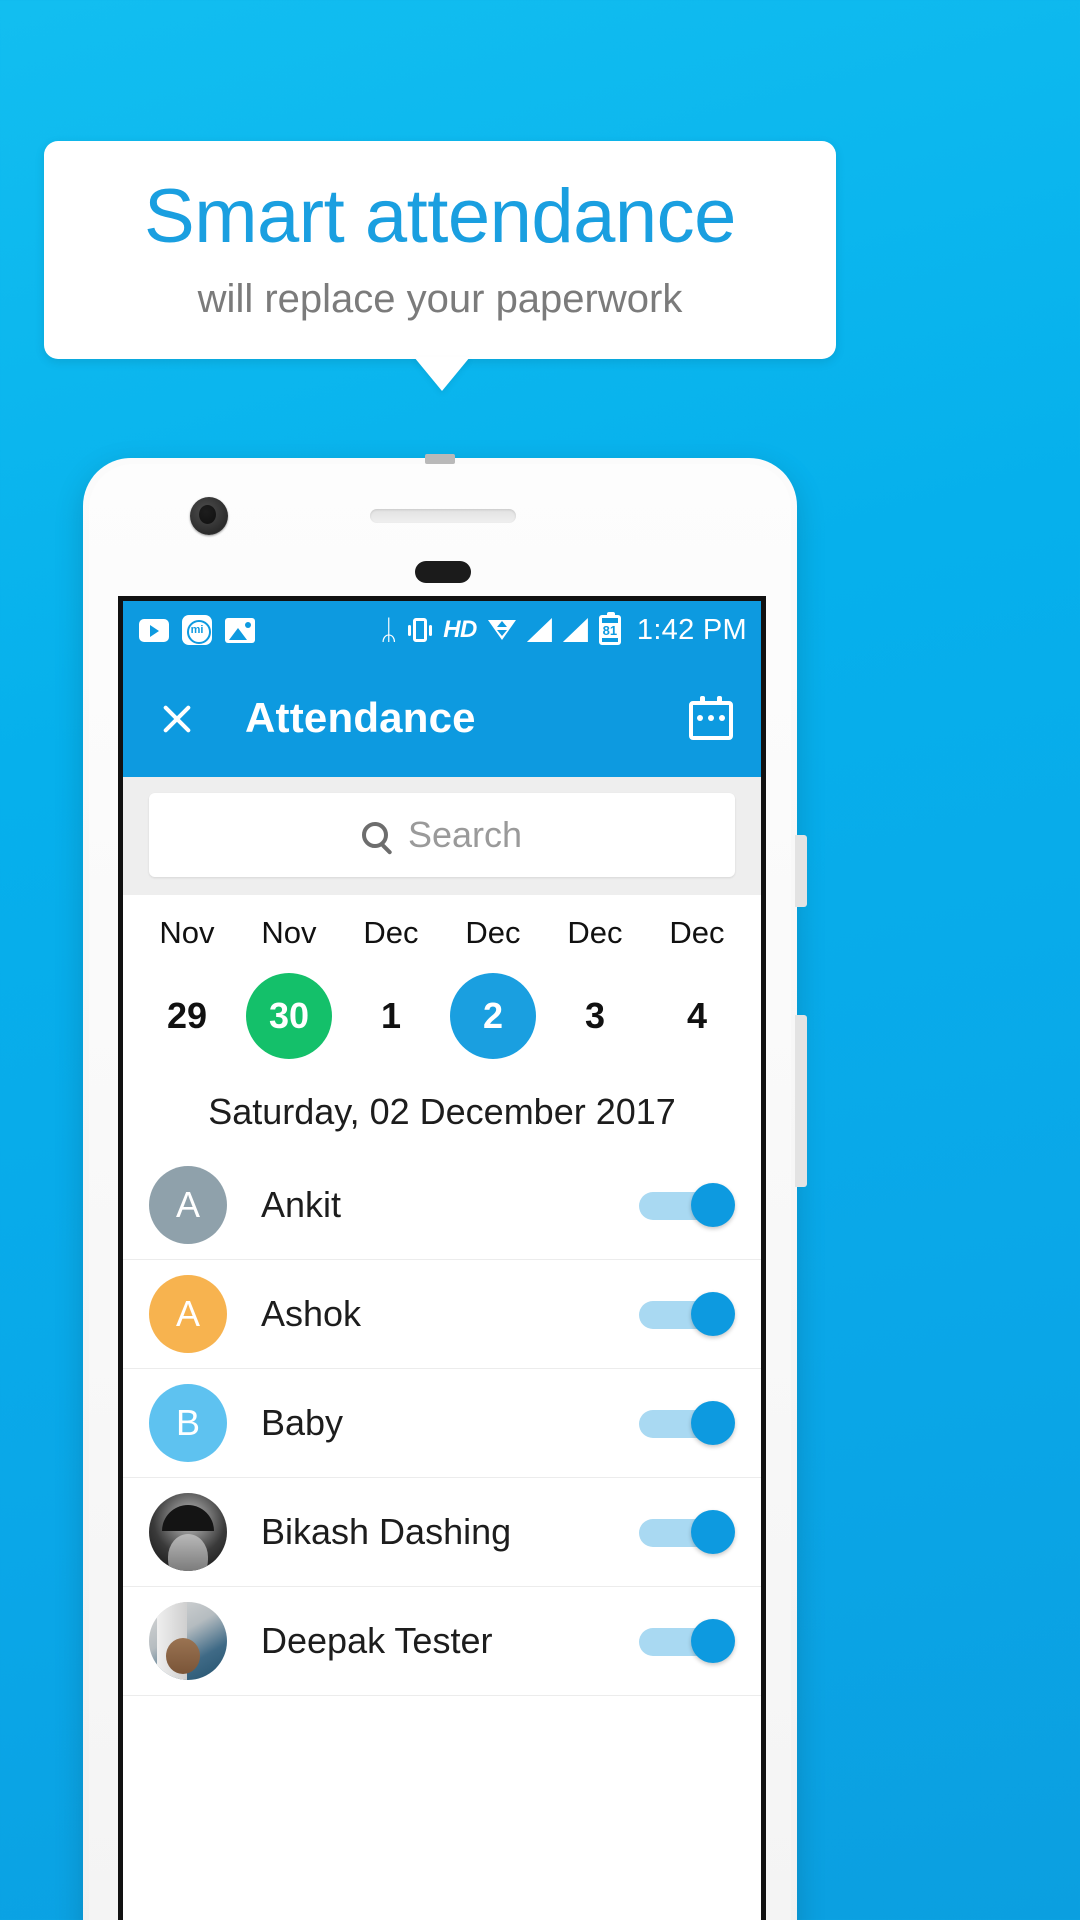  What do you see at coordinates (442, 1695) in the screenshot?
I see `list-divider` at bounding box center [442, 1695].